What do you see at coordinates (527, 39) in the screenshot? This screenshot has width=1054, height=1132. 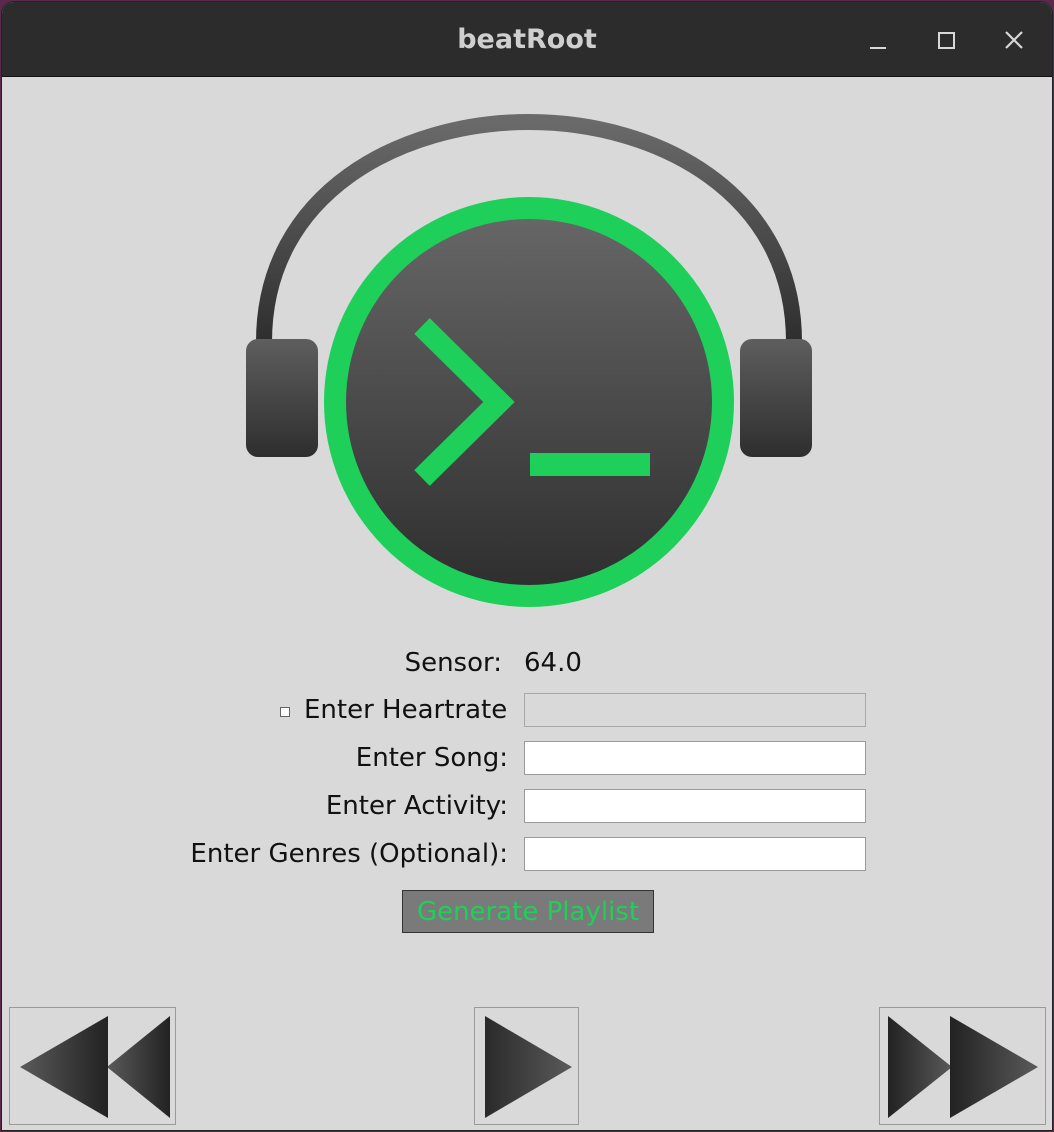 I see `title-bar: beatRoot` at bounding box center [527, 39].